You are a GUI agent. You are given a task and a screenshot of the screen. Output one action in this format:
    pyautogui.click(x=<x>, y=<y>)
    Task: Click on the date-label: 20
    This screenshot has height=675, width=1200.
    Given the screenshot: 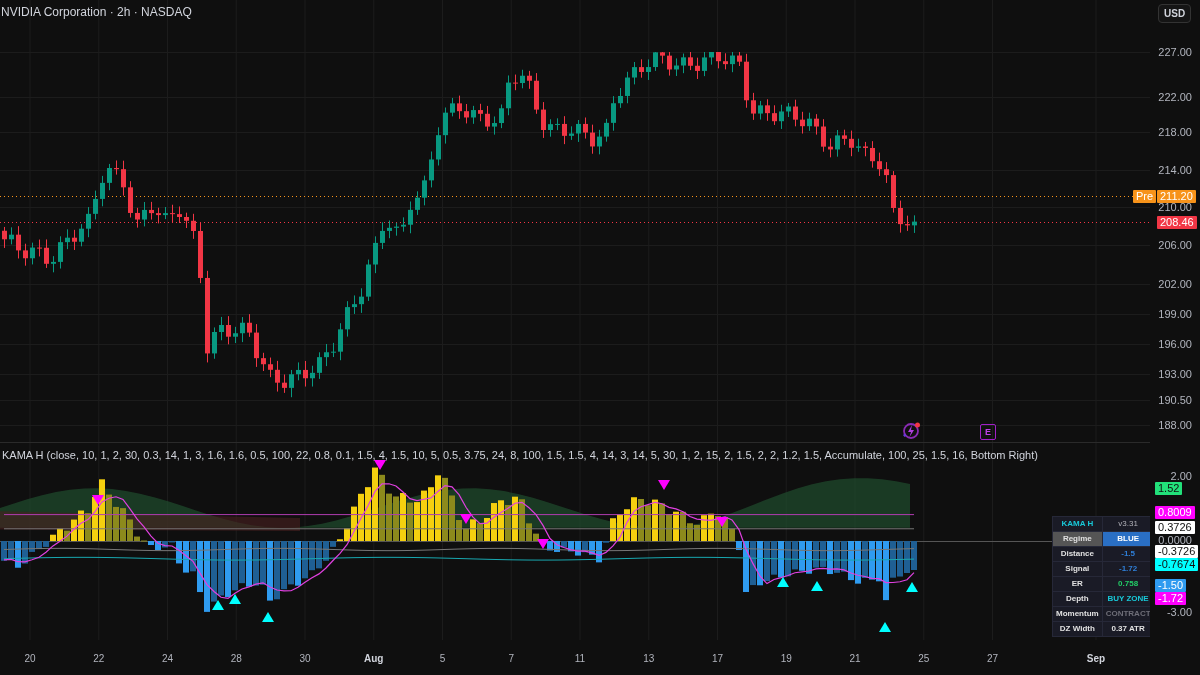 What is the action you would take?
    pyautogui.click(x=30, y=658)
    